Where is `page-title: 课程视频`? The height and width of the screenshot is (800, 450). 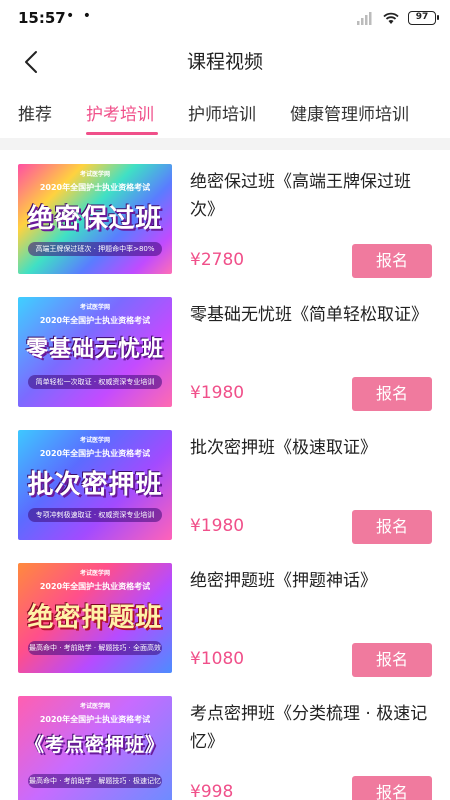
page-title: 课程视频 is located at coordinates (224, 62).